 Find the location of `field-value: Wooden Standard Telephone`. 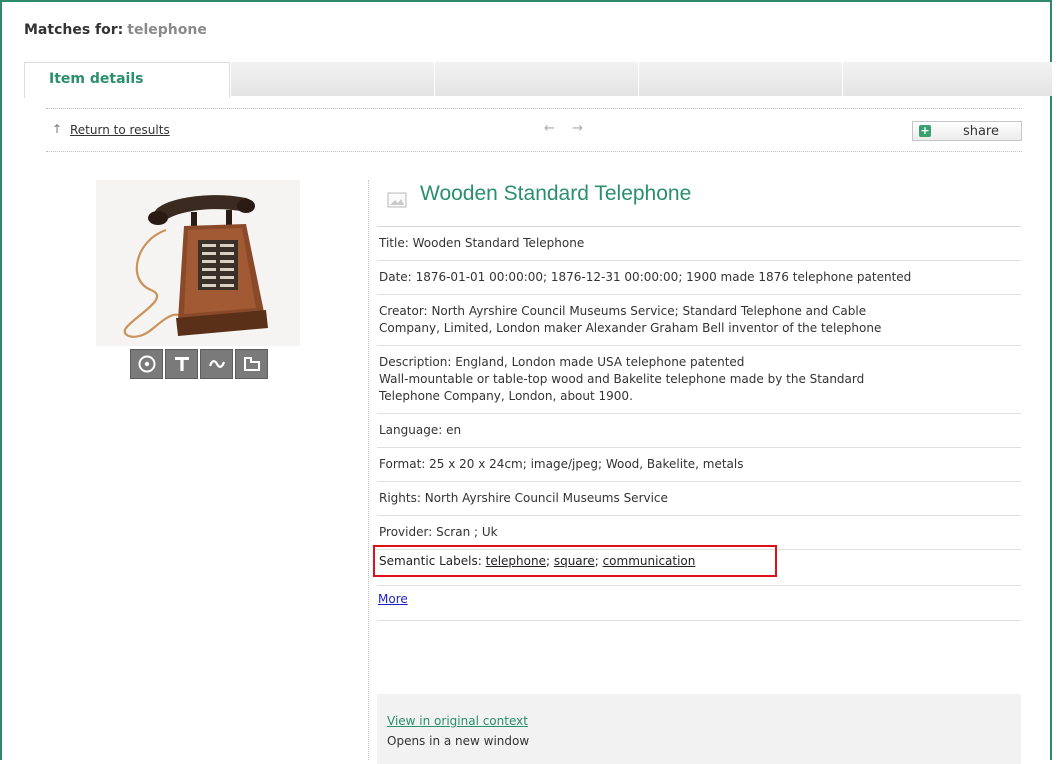

field-value: Wooden Standard Telephone is located at coordinates (498, 243).